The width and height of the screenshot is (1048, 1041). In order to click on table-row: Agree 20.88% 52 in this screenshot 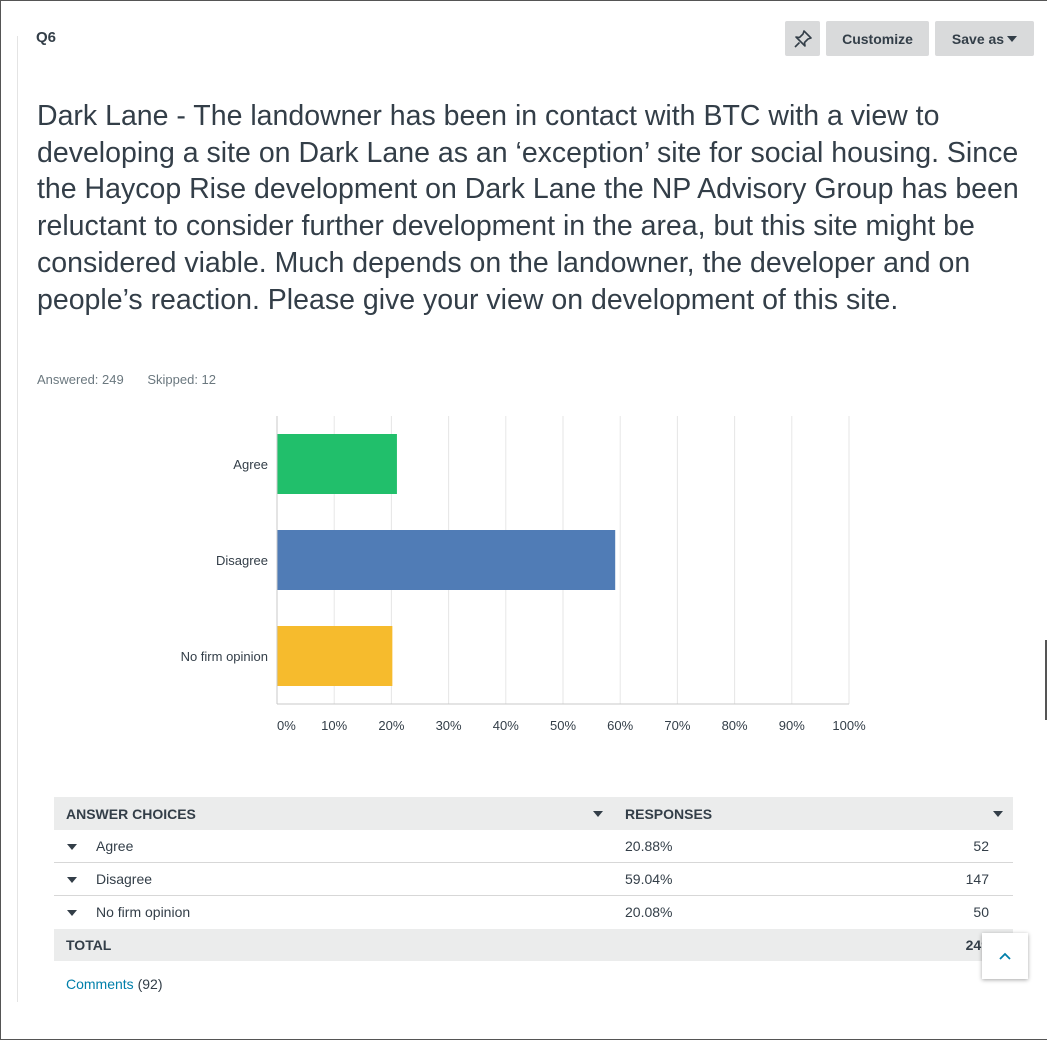, I will do `click(533, 846)`.